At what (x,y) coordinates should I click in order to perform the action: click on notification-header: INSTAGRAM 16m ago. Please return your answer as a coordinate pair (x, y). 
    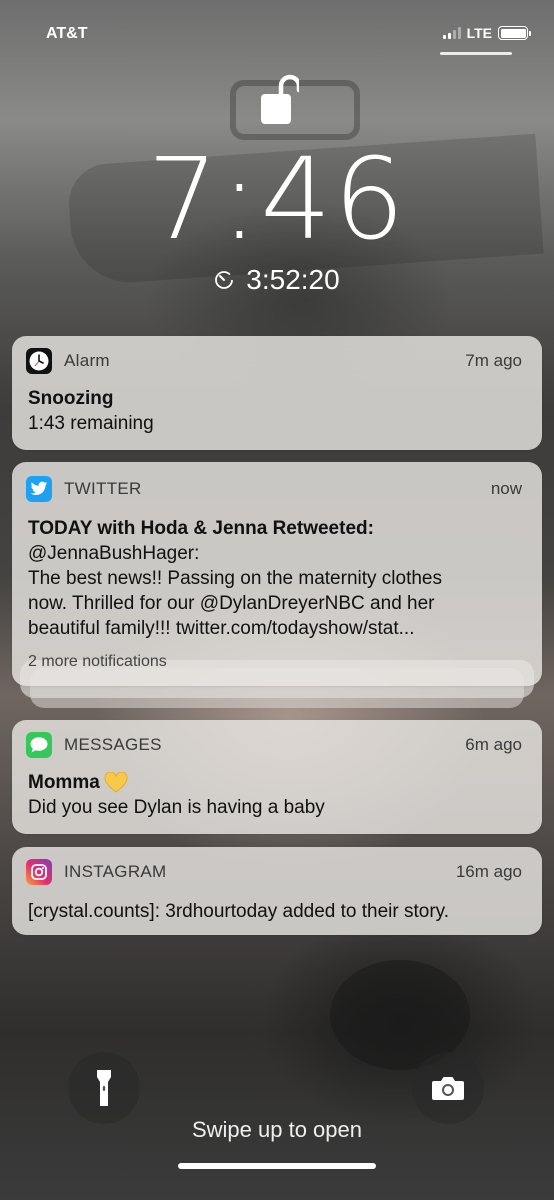
    Looking at the image, I should click on (277, 872).